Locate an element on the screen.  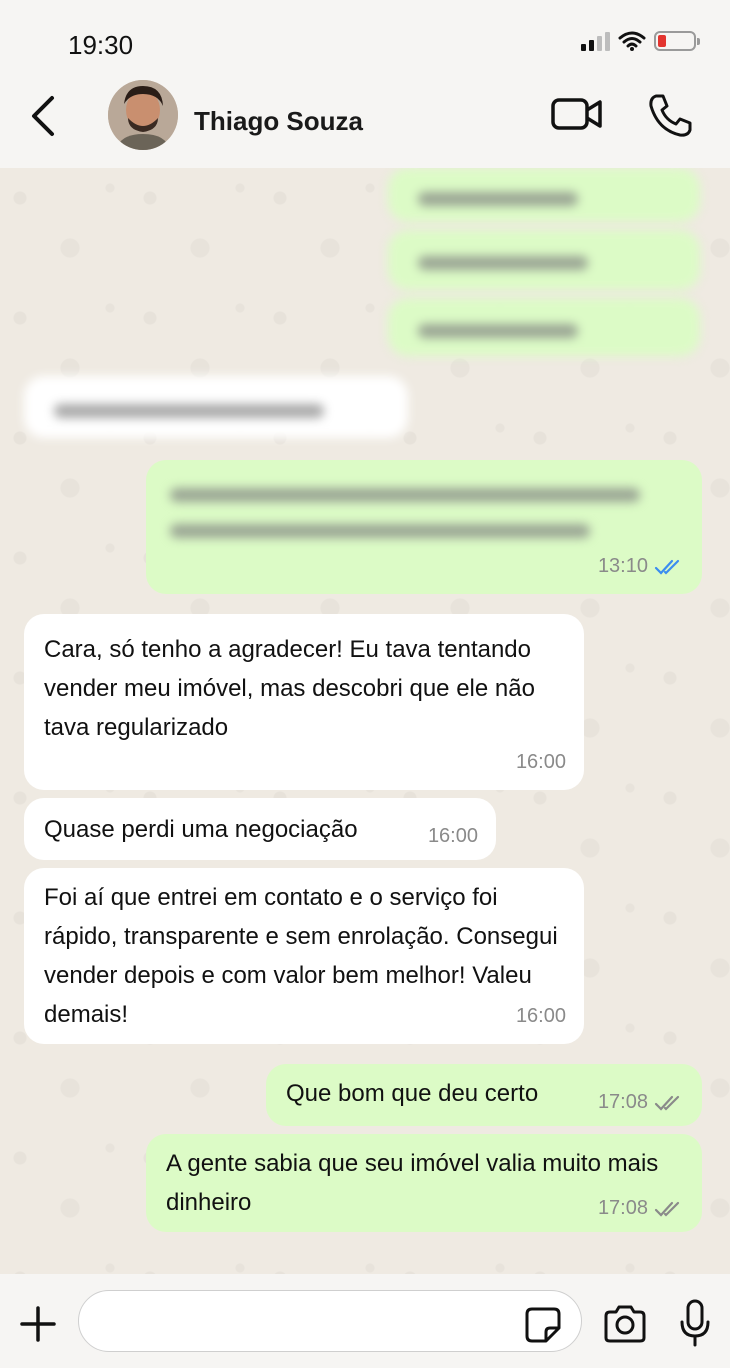
input-bar is located at coordinates (365, 1321).